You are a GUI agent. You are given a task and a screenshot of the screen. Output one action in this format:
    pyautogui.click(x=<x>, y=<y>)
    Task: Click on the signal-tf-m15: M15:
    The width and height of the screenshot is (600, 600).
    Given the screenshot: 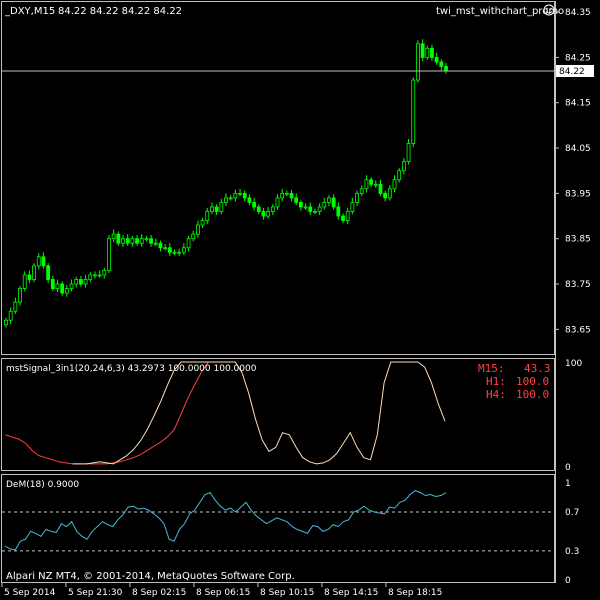 What is the action you would take?
    pyautogui.click(x=491, y=368)
    